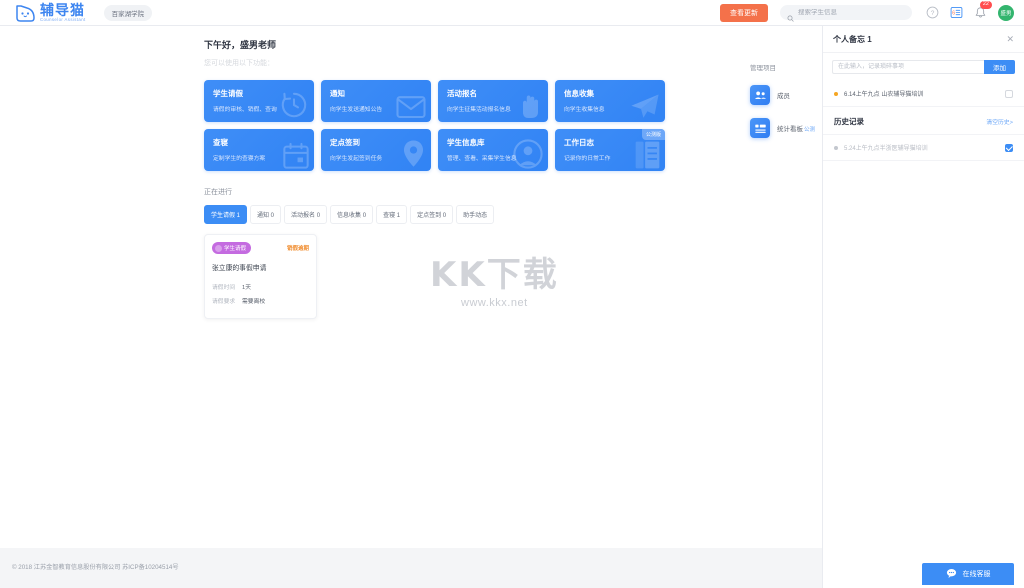  Describe the element at coordinates (1009, 93) in the screenshot. I see `memo-item-checkbox` at that location.